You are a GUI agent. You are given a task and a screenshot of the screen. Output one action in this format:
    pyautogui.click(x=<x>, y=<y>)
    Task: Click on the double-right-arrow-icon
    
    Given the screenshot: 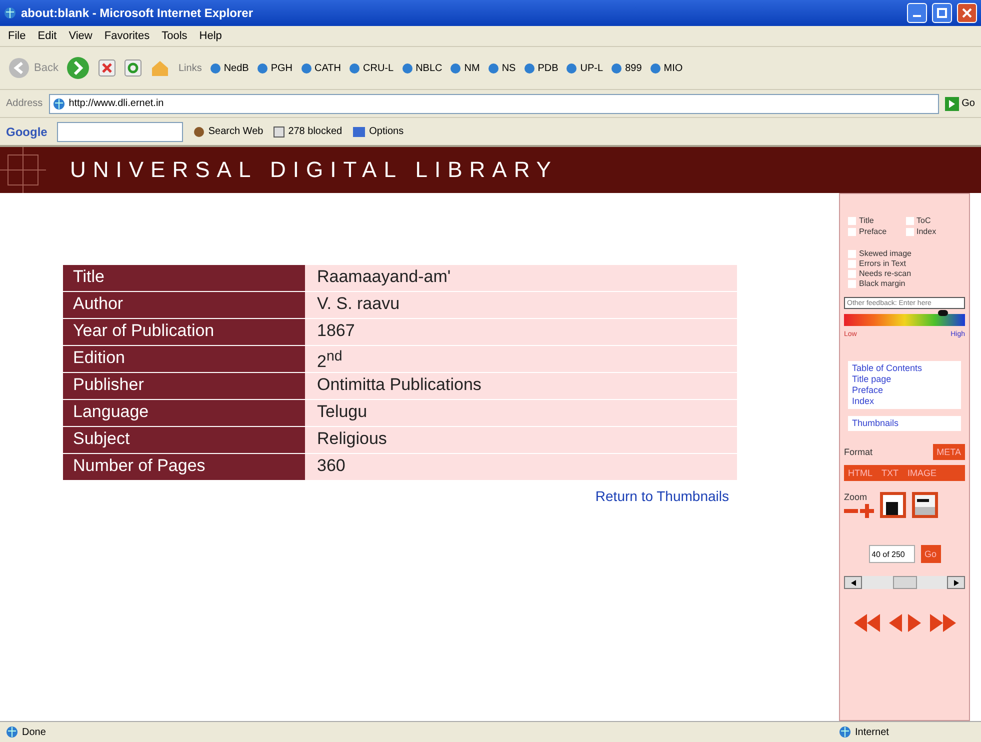 What is the action you would take?
    pyautogui.click(x=943, y=623)
    